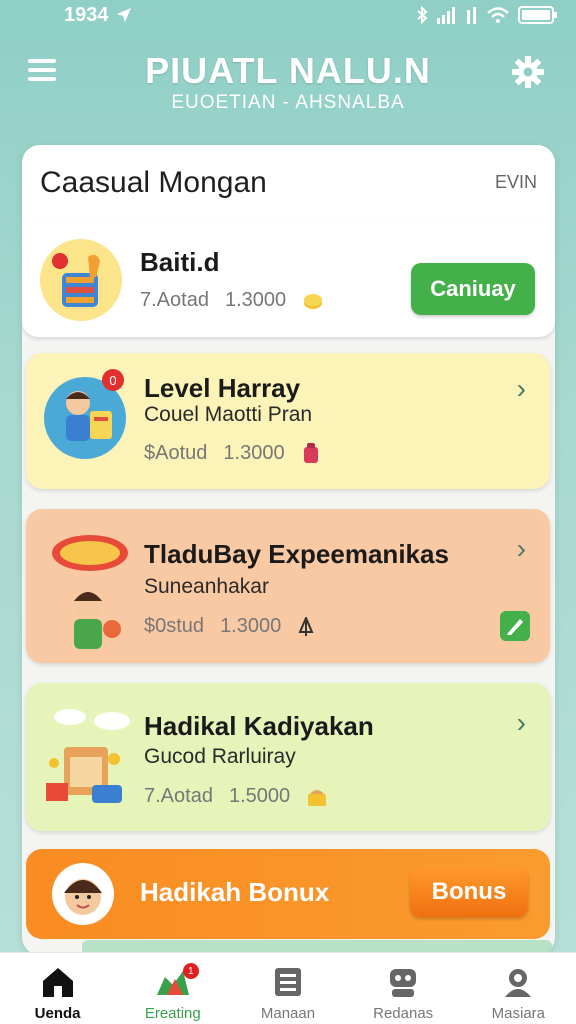 The image size is (576, 1024). I want to click on card-title: Baiti.d, so click(180, 262).